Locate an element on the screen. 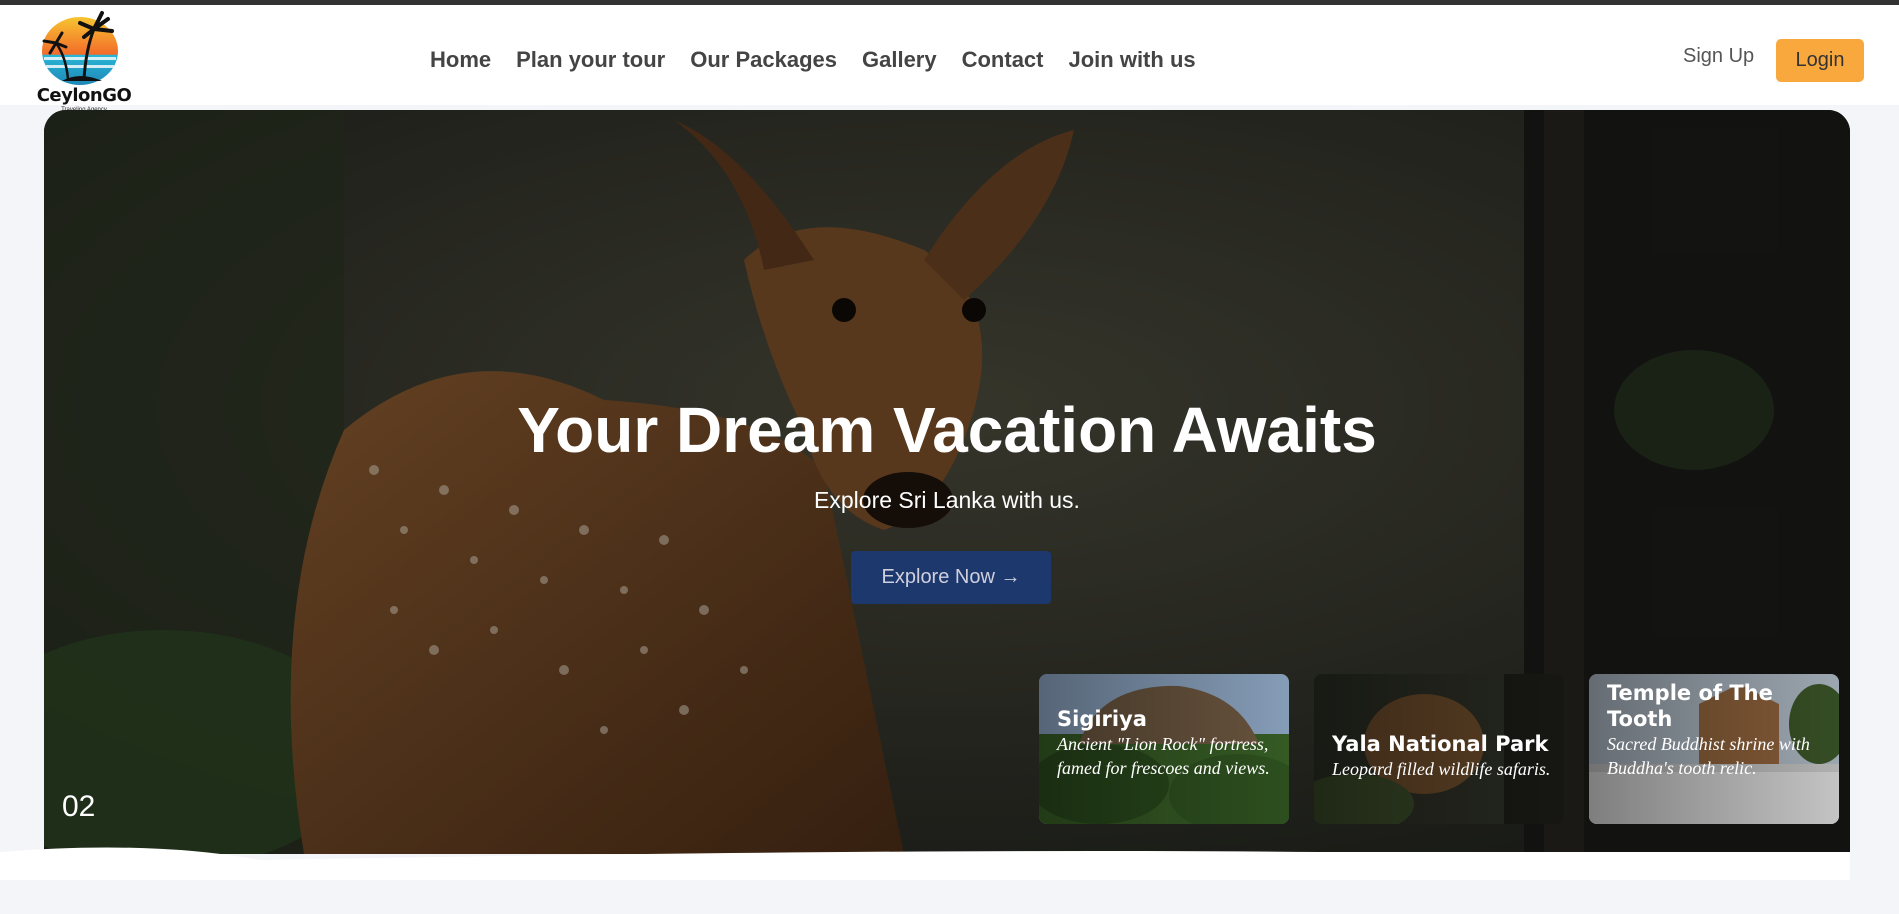  login-button: Login is located at coordinates (1820, 60).